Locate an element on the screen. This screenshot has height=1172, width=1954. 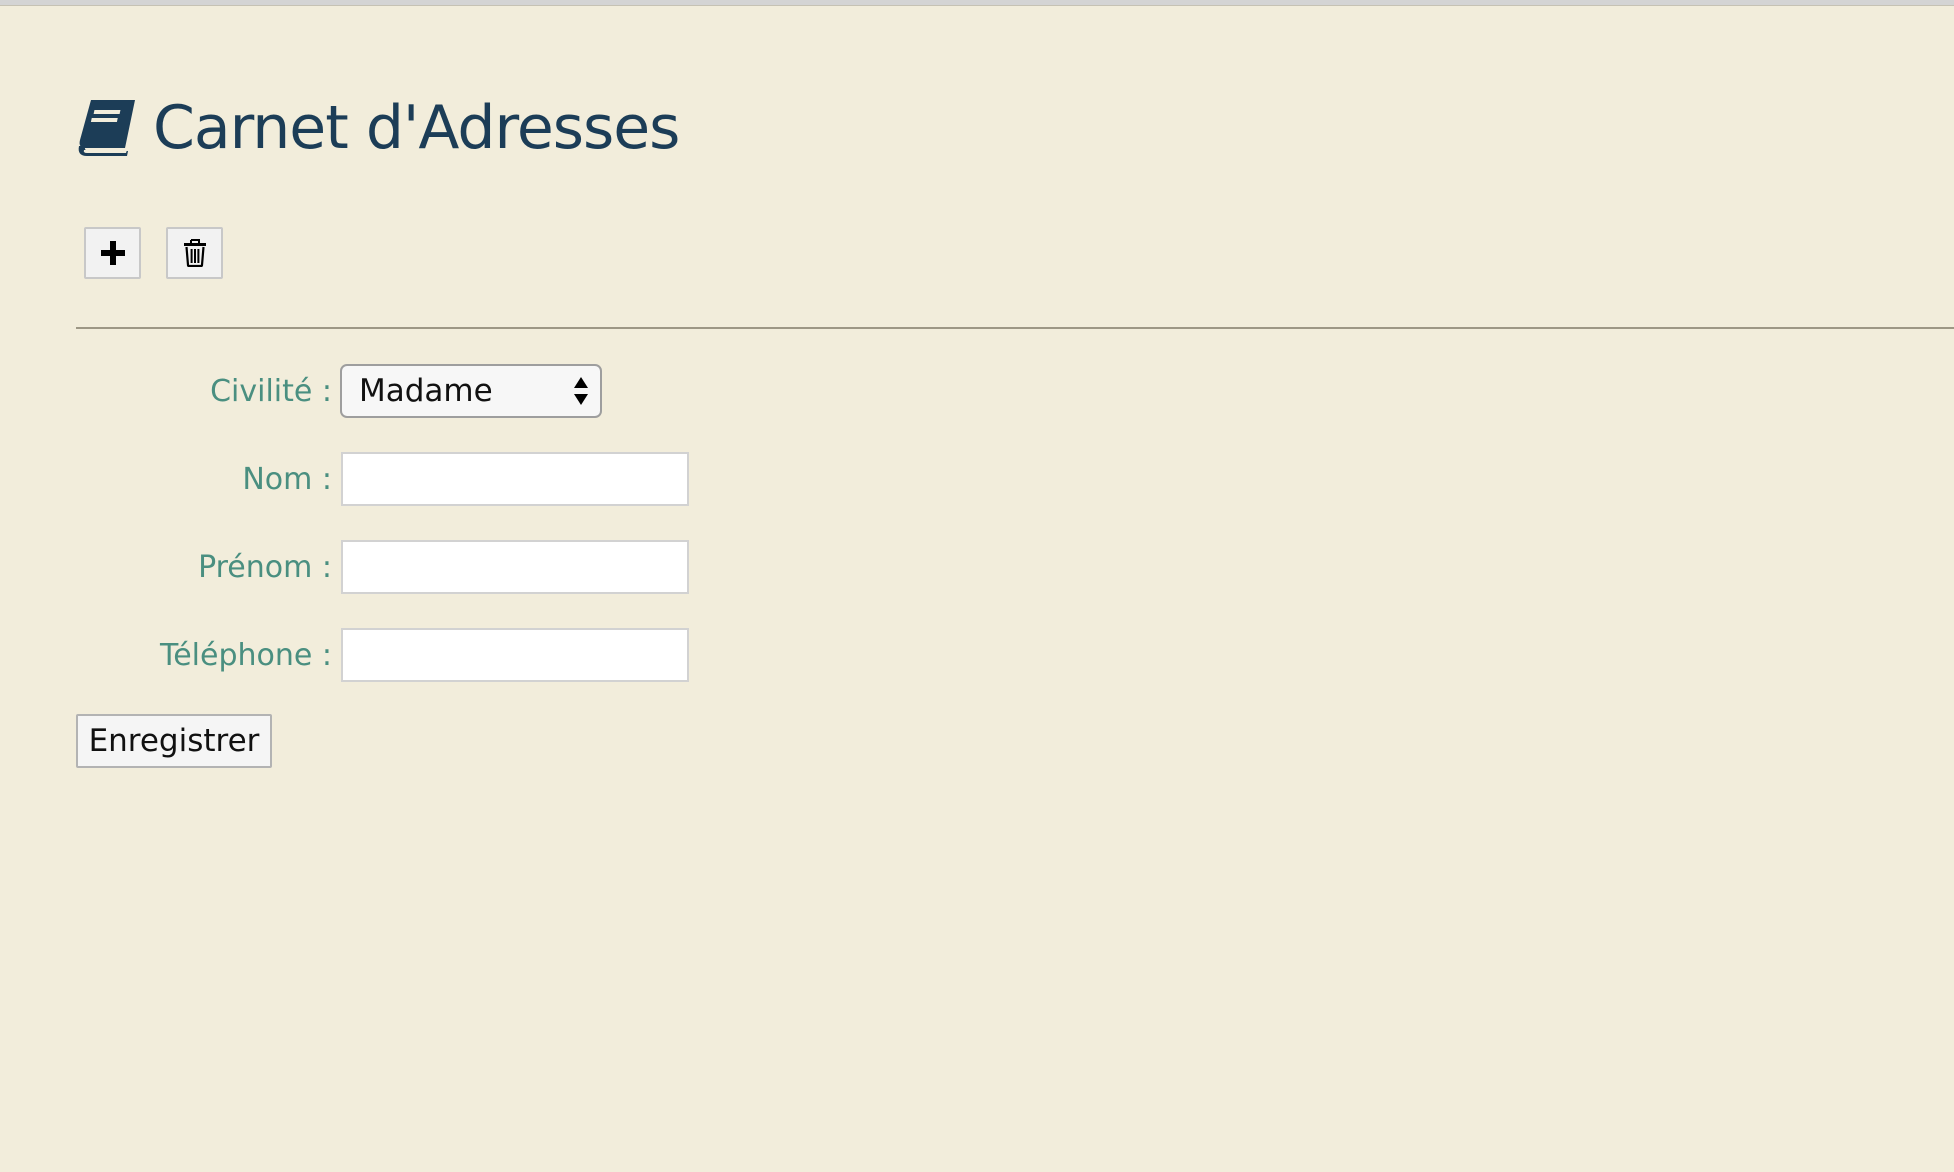
page-title: Carnet d'Adresses is located at coordinates (377, 128).